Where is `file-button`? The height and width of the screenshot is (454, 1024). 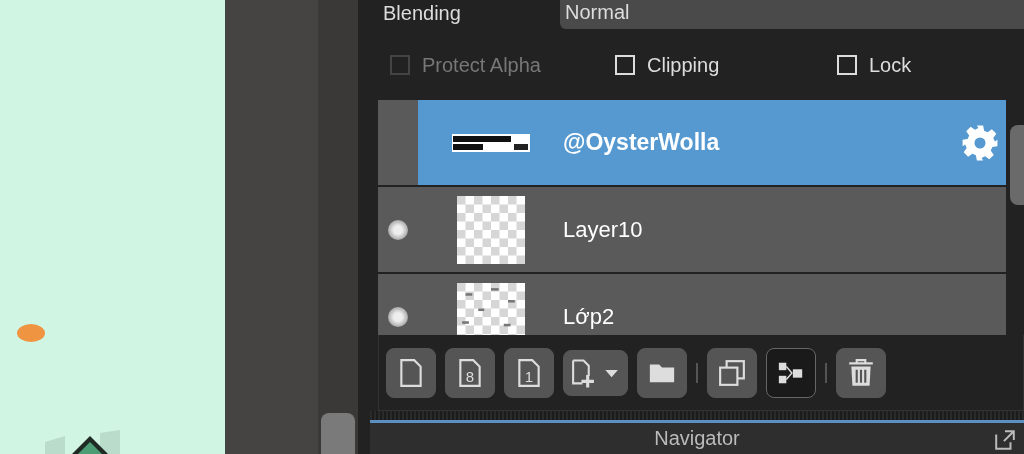
file-button is located at coordinates (411, 372).